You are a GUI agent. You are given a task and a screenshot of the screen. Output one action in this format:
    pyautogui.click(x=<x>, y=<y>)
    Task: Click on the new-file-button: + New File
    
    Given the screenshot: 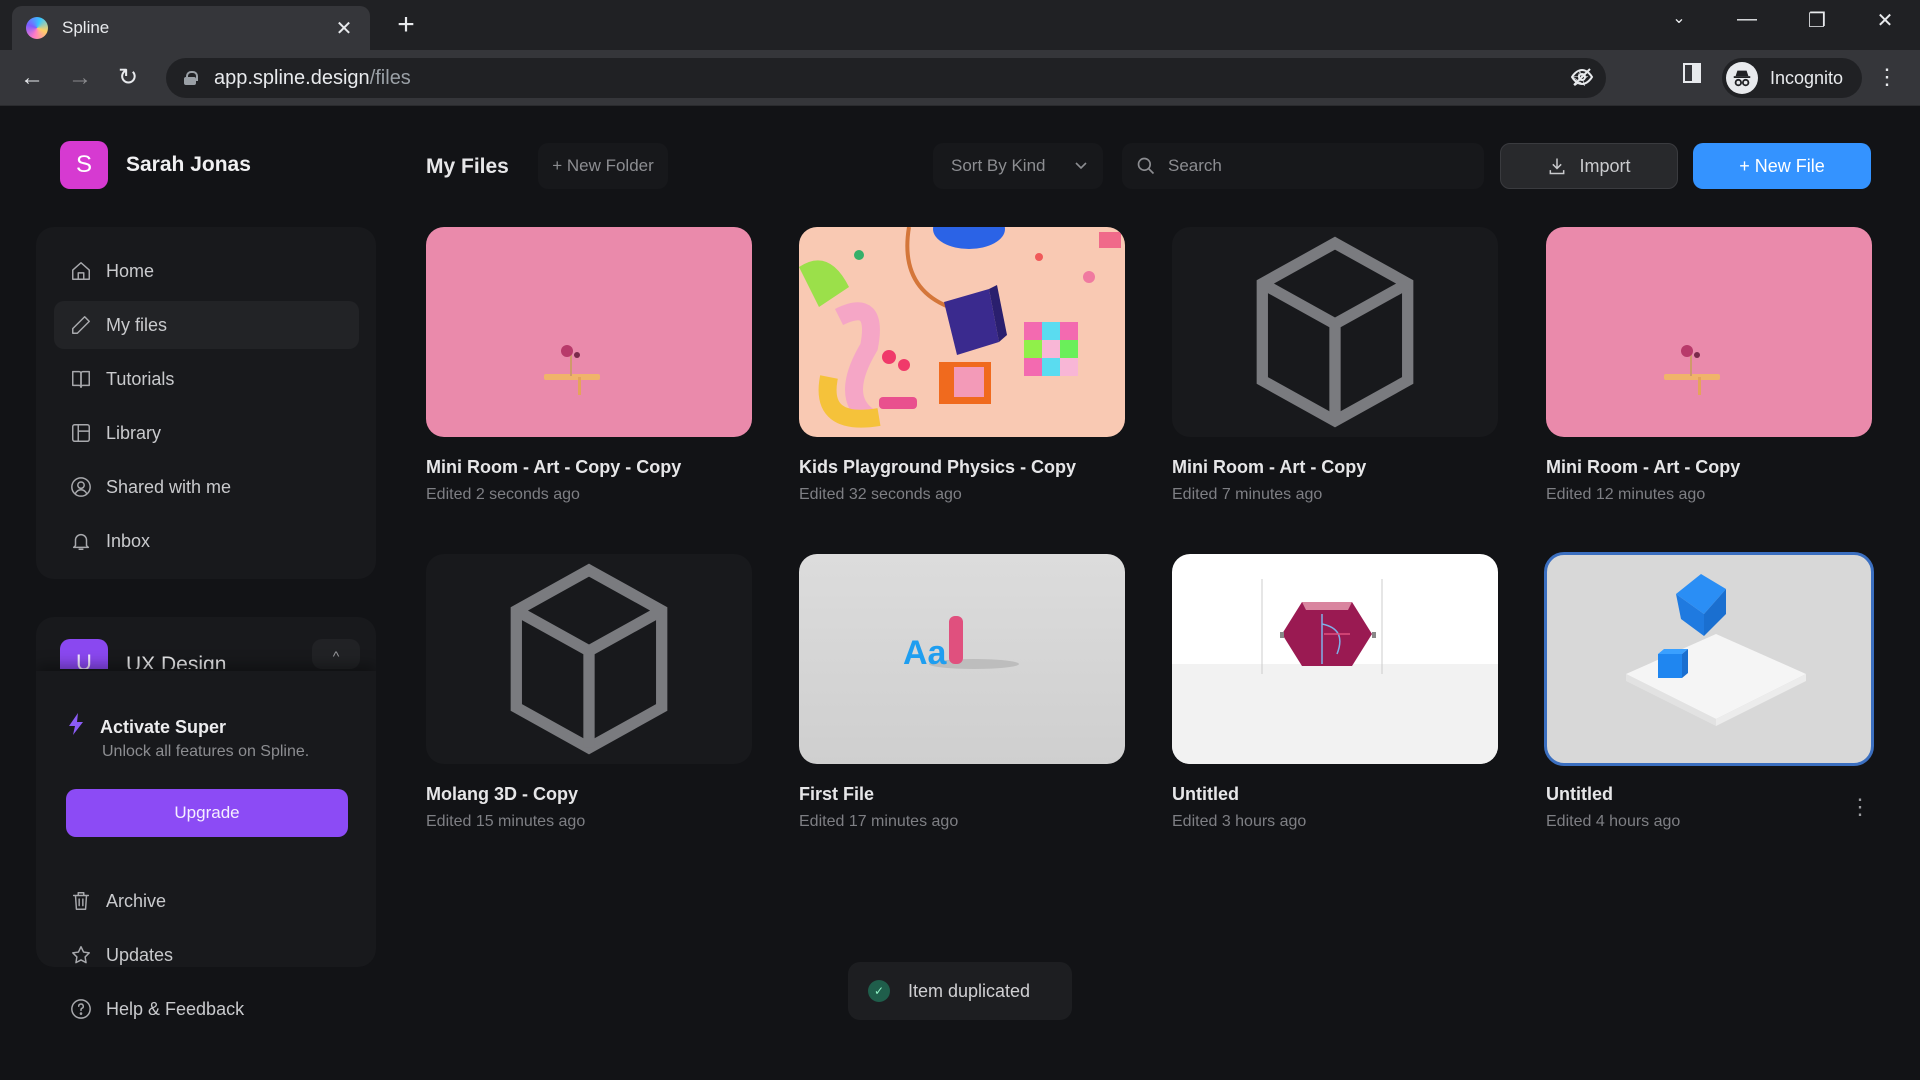 What is the action you would take?
    pyautogui.click(x=1782, y=166)
    